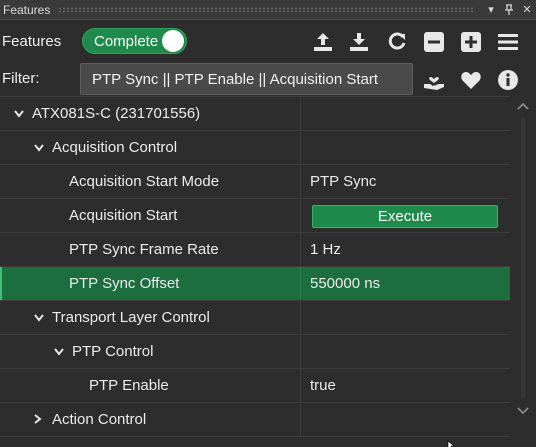 The width and height of the screenshot is (536, 447). What do you see at coordinates (255, 114) in the screenshot?
I see `tree-row-device: ATX081S-C (231701556)` at bounding box center [255, 114].